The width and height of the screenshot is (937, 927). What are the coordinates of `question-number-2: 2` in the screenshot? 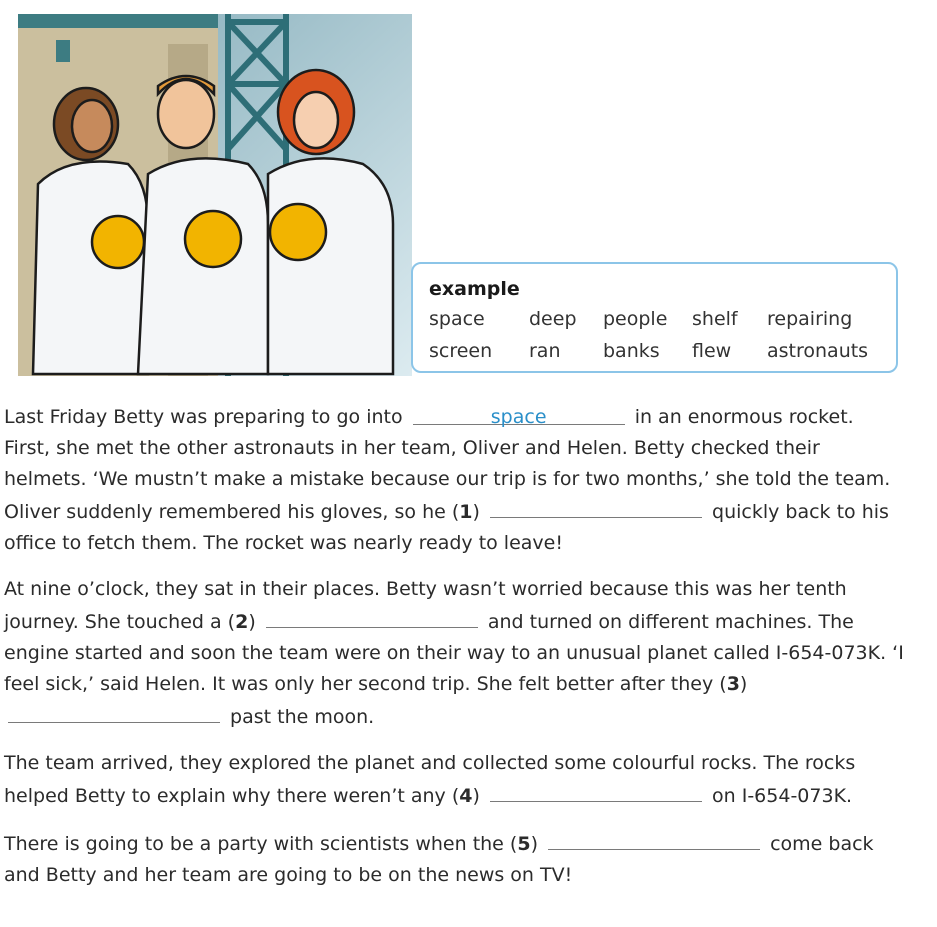 It's located at (242, 622).